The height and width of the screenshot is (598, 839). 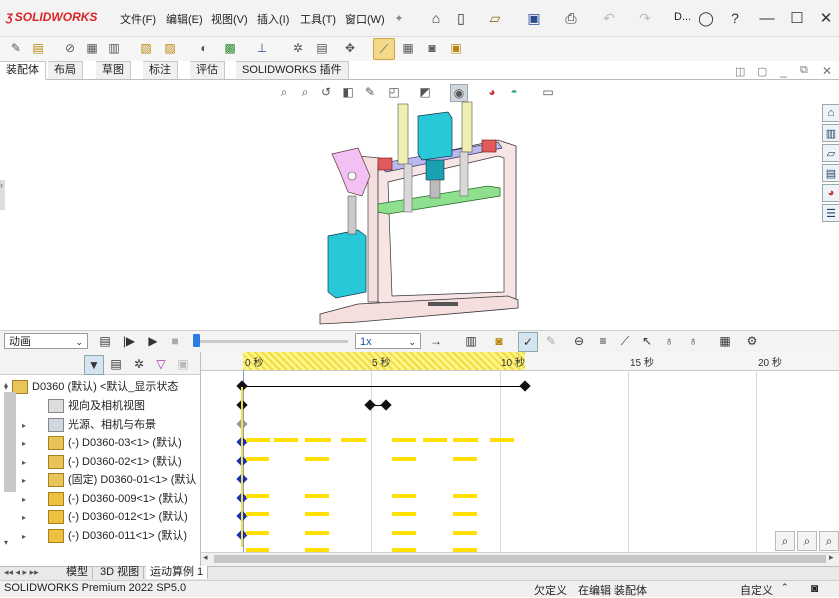 What do you see at coordinates (785, 541) in the screenshot?
I see `zoom-in-timeline-icon: ⌕` at bounding box center [785, 541].